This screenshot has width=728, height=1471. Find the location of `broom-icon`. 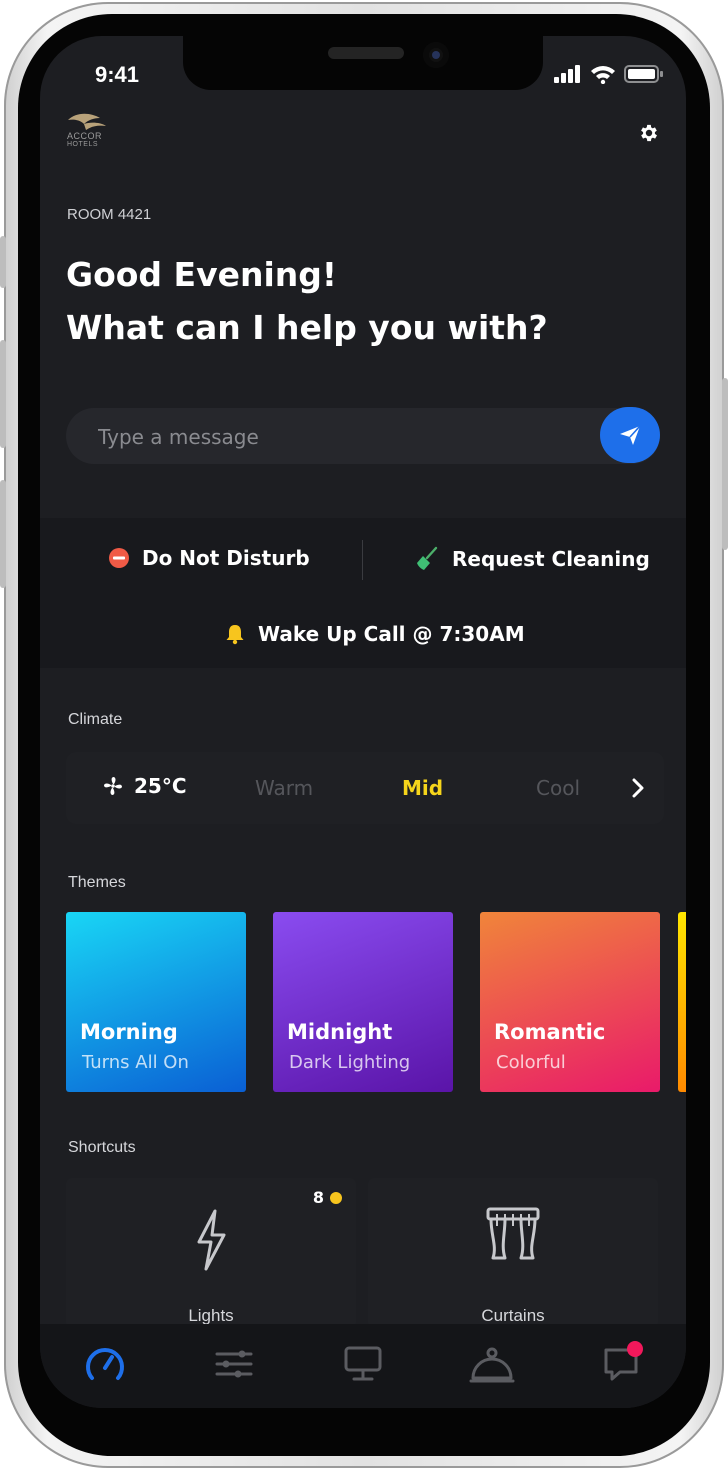

broom-icon is located at coordinates (427, 558).